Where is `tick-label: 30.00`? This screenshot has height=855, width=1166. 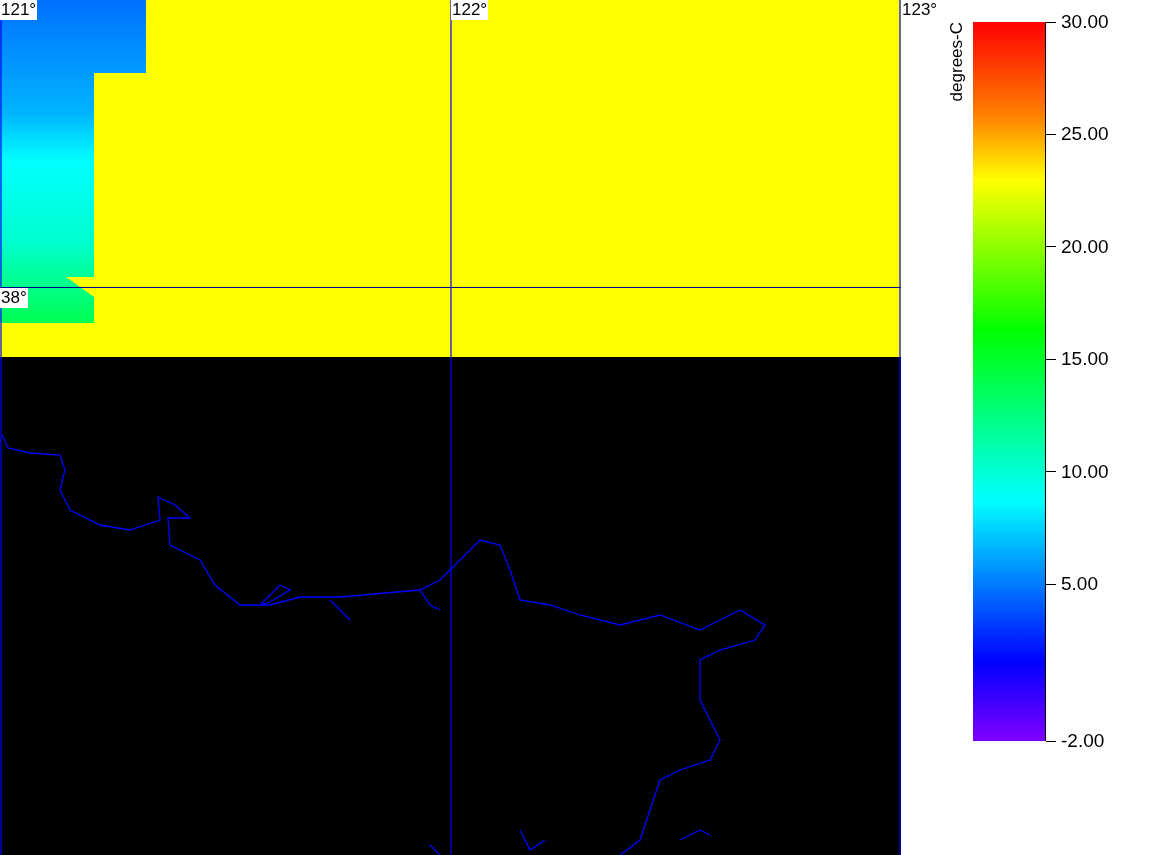 tick-label: 30.00 is located at coordinates (1085, 22).